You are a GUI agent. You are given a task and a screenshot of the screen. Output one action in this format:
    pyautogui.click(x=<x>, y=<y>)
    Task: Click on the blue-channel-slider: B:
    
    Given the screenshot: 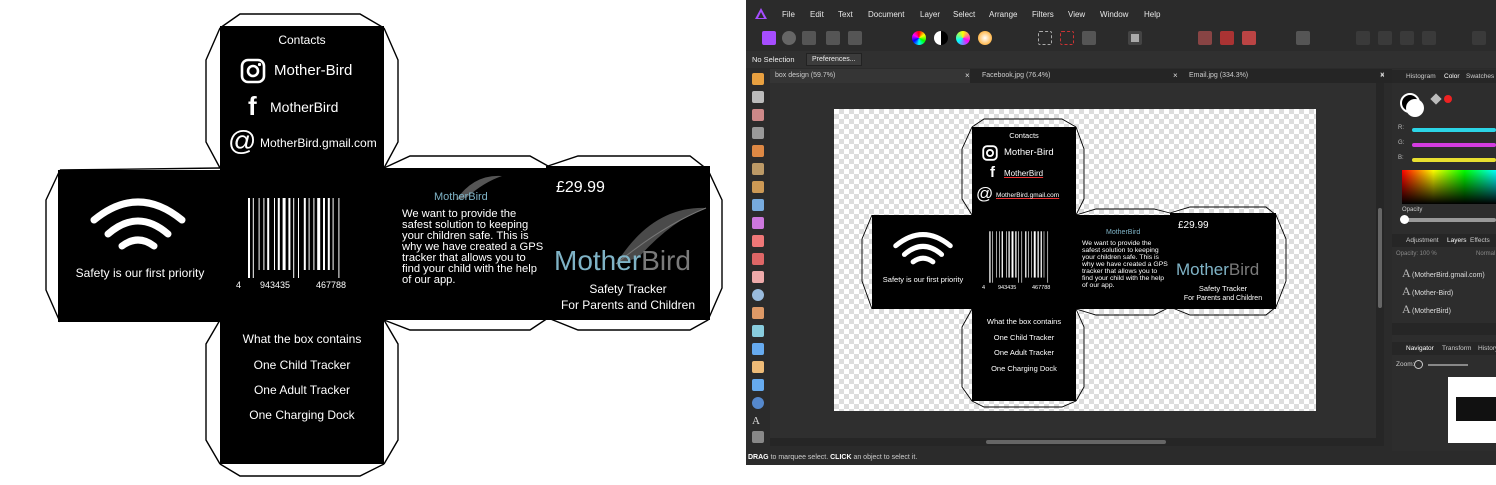 What is the action you would take?
    pyautogui.click(x=1447, y=160)
    